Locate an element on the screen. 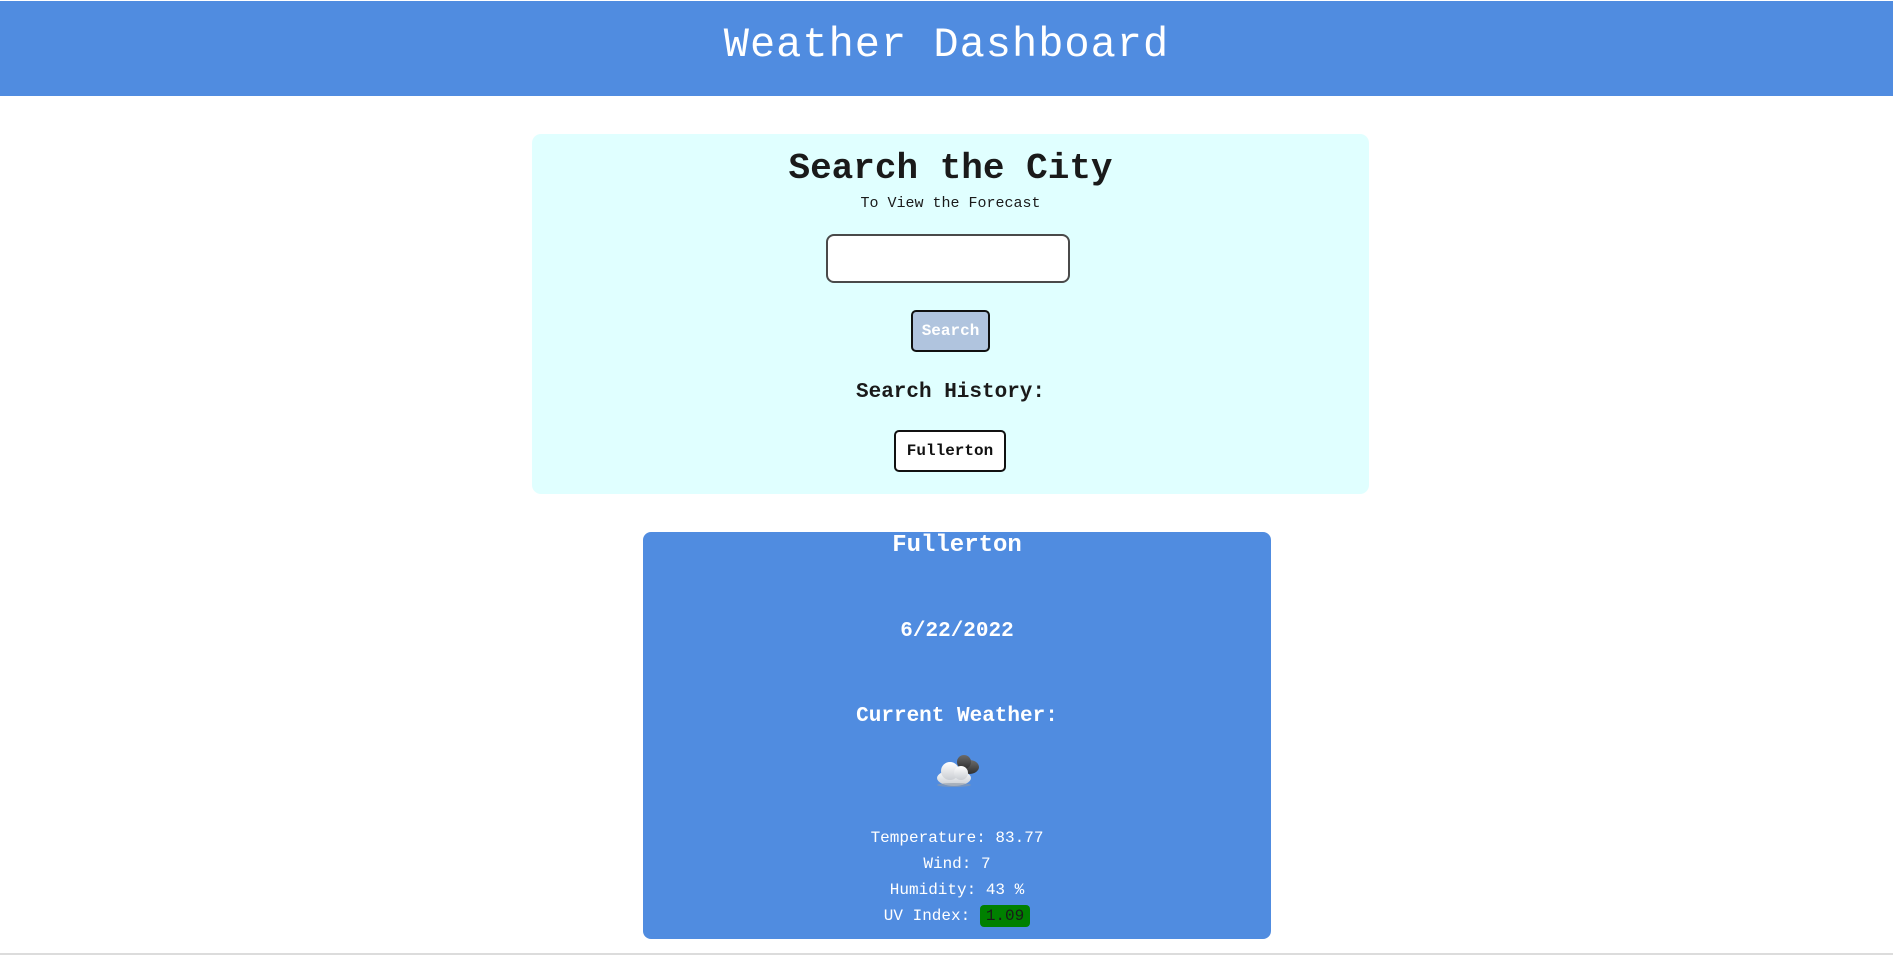  wind-value: 7 is located at coordinates (986, 864).